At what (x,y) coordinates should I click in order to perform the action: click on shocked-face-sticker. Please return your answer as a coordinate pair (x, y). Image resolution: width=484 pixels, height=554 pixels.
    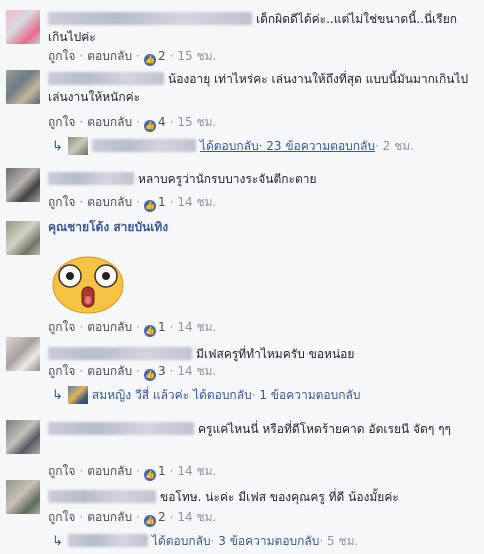
    Looking at the image, I should click on (88, 285).